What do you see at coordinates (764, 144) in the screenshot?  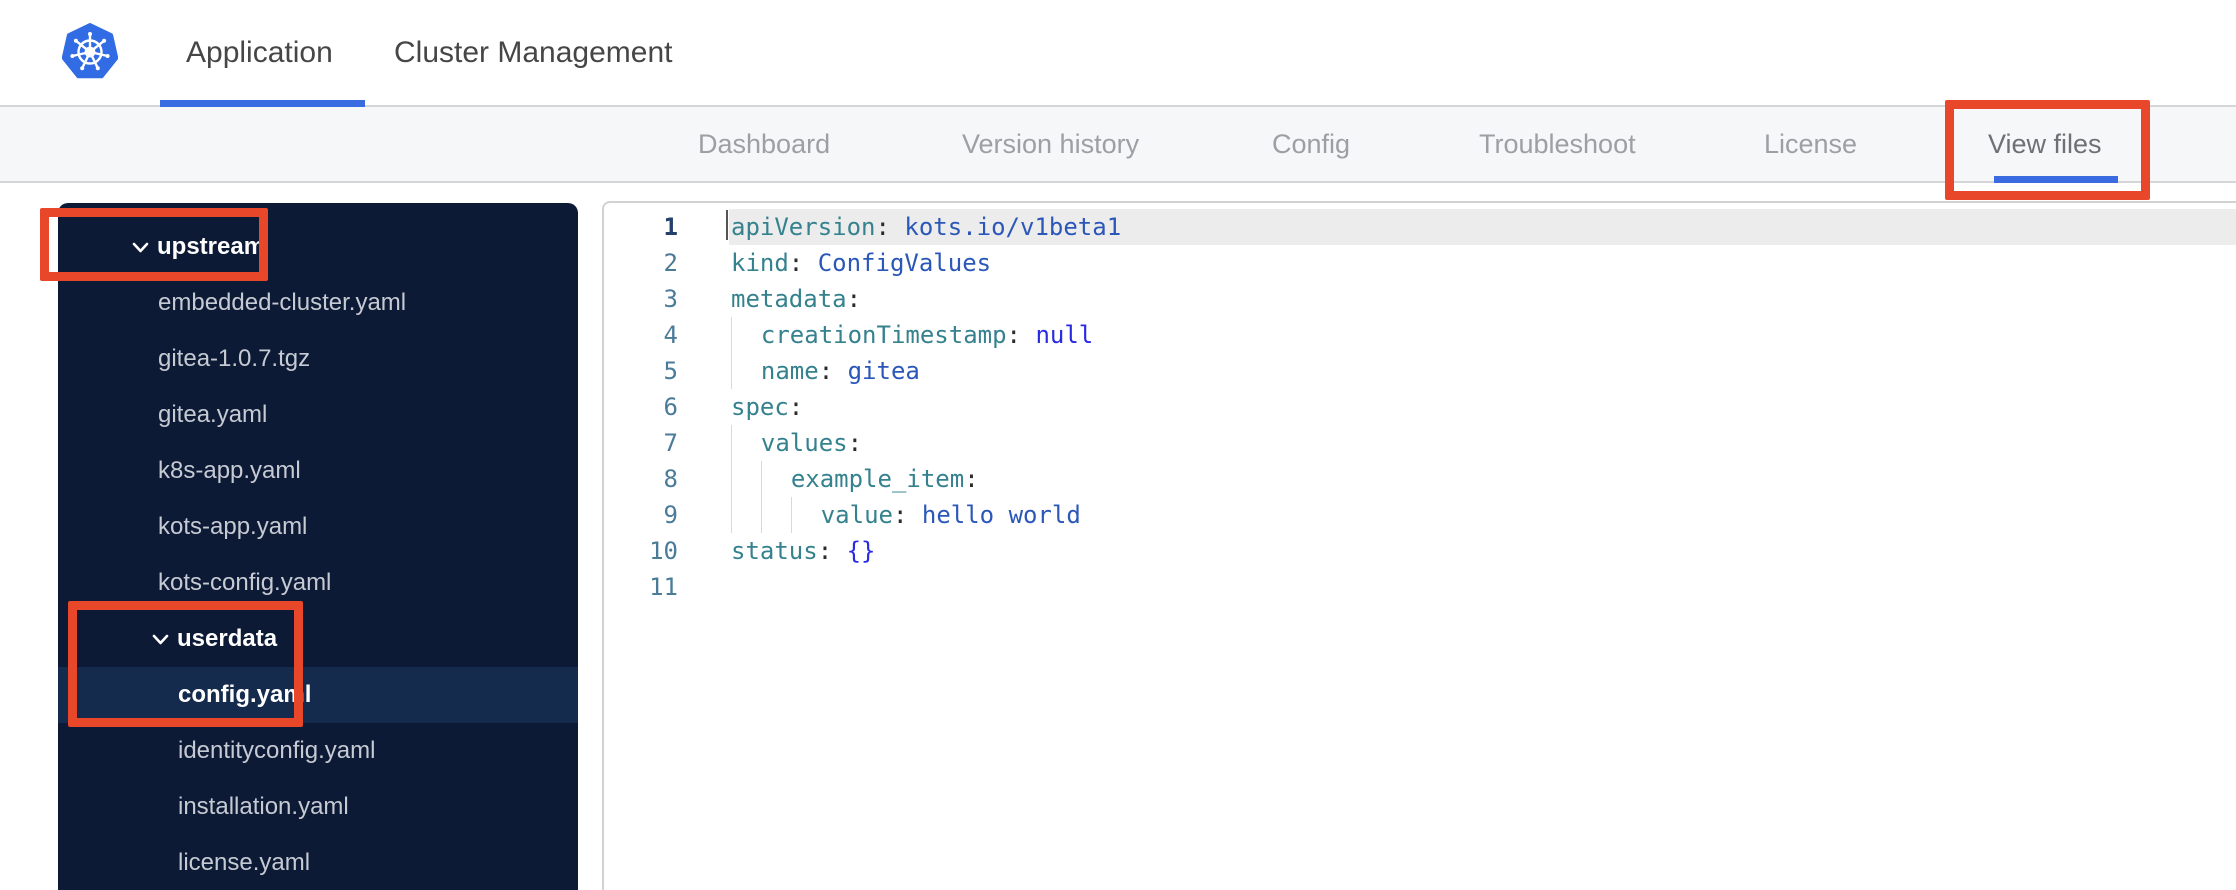 I see `subnav-tab-dashboard: Dashboard` at bounding box center [764, 144].